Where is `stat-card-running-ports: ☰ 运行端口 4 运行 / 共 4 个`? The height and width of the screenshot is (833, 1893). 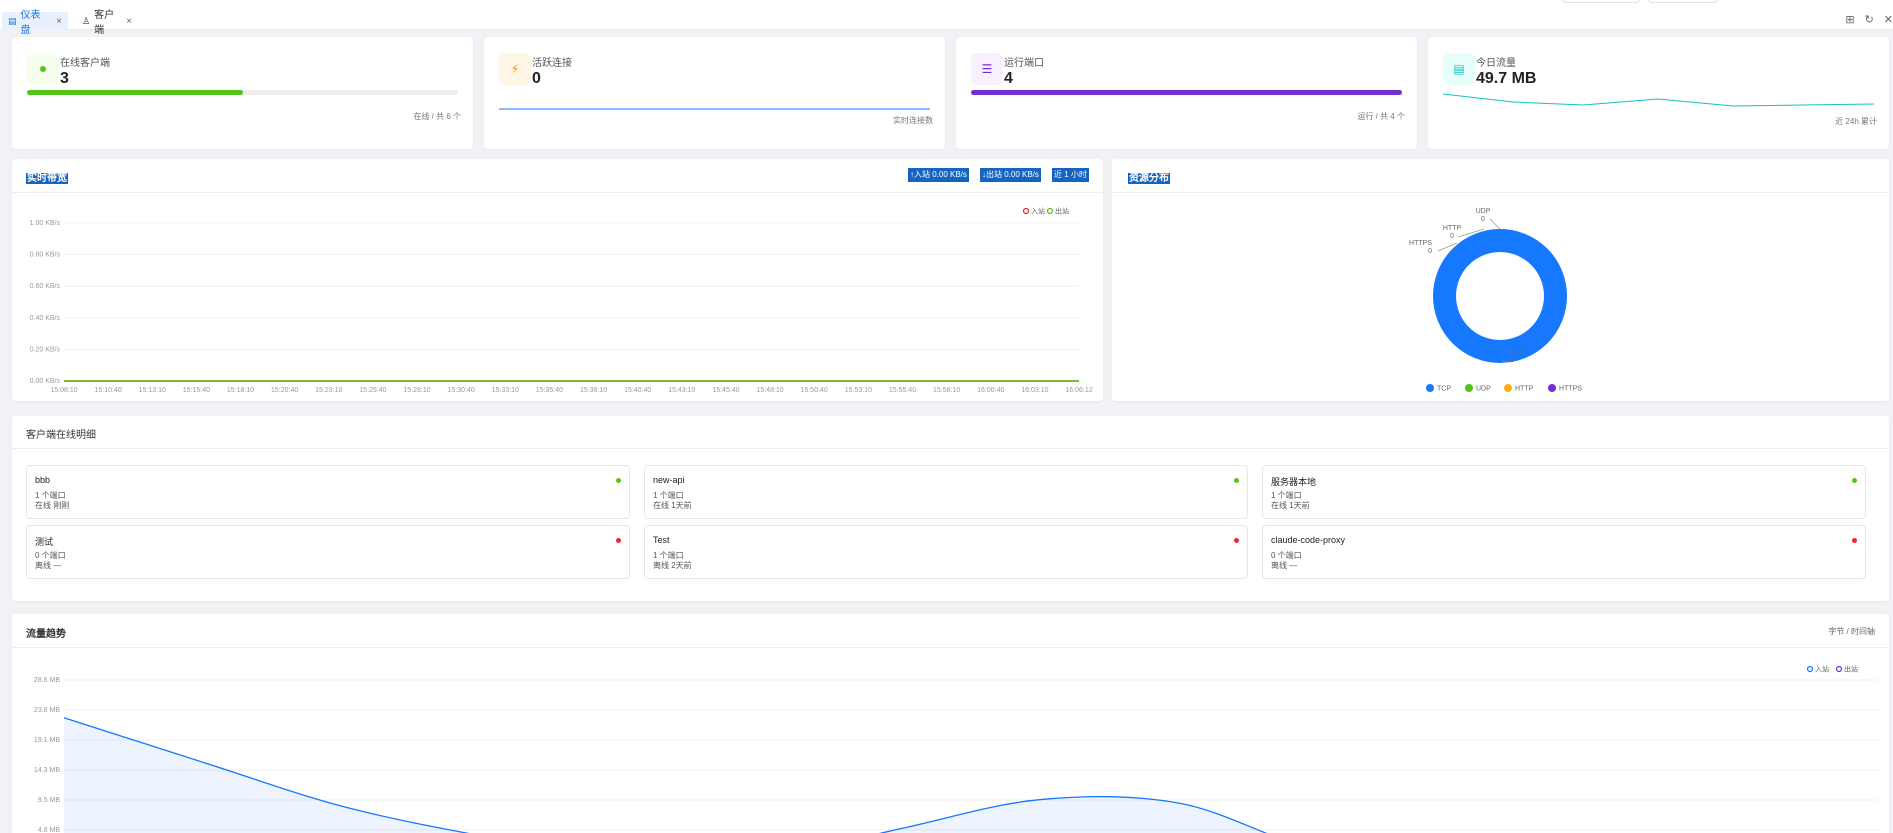
stat-card-running-ports: ☰ 运行端口 4 运行 / 共 4 个 is located at coordinates (1186, 93).